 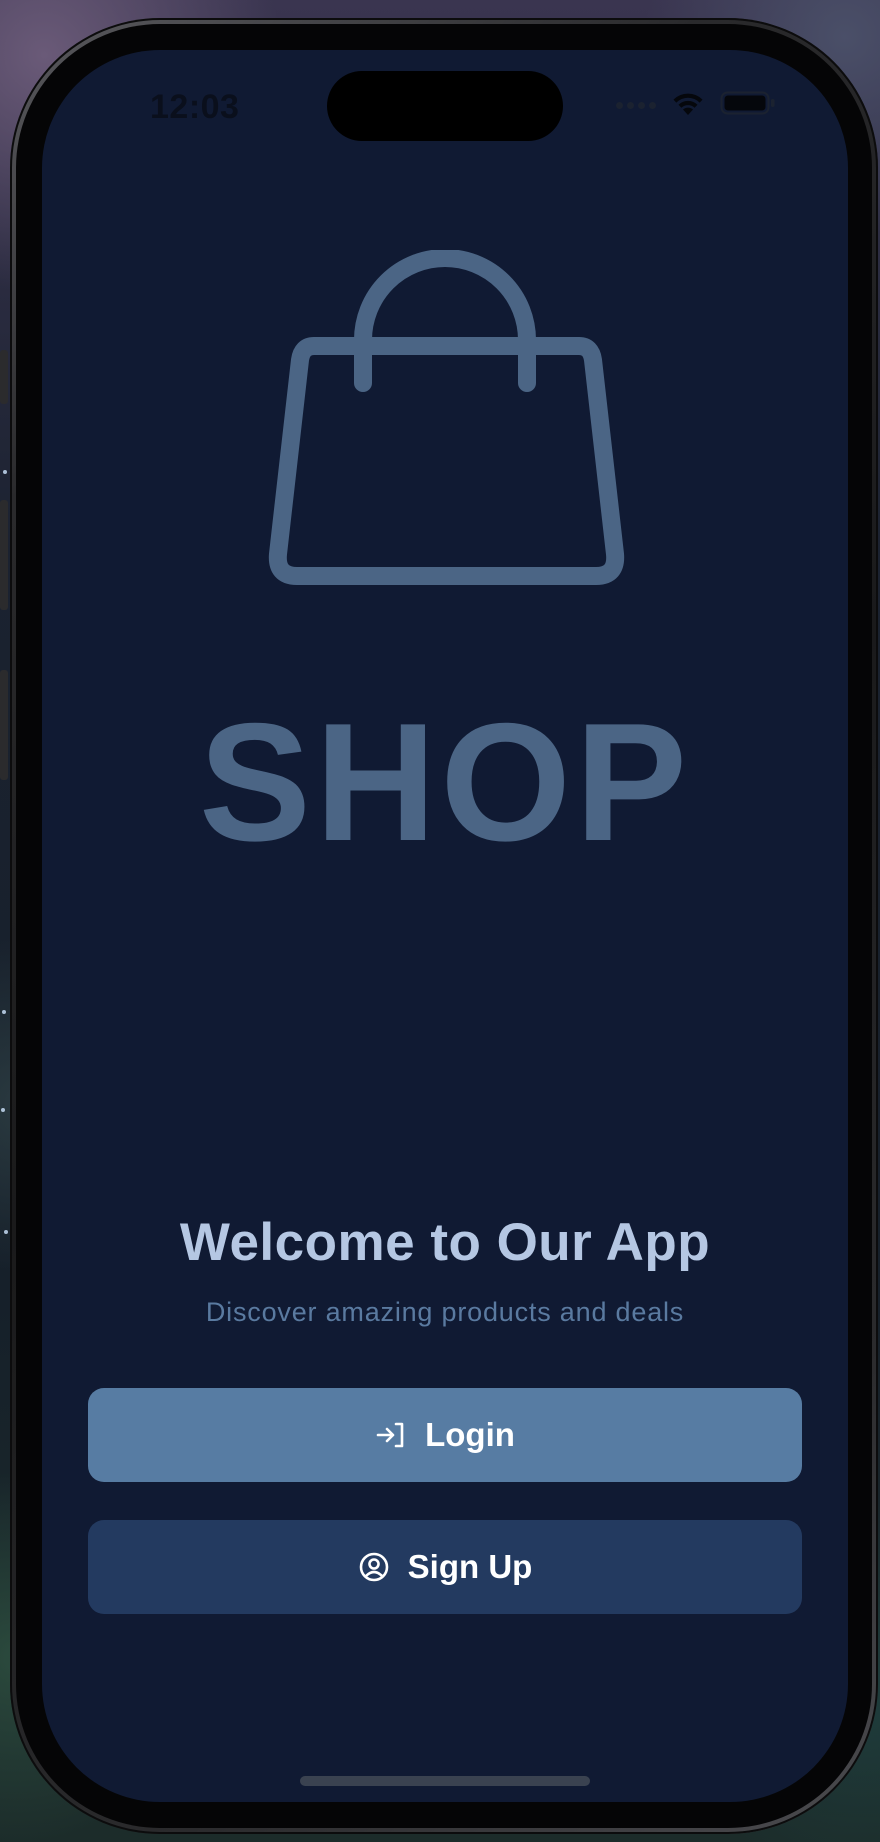 What do you see at coordinates (636, 105) in the screenshot?
I see `signal-dots-icon` at bounding box center [636, 105].